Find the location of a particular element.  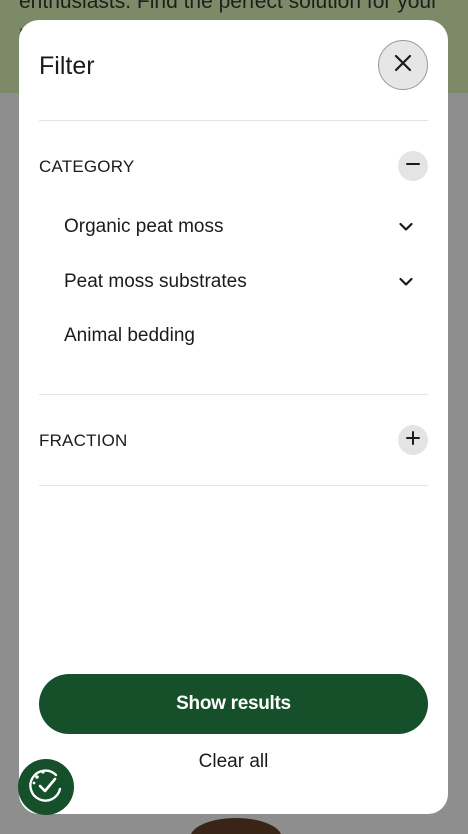

category-section-label: CATEGORY is located at coordinates (87, 166).